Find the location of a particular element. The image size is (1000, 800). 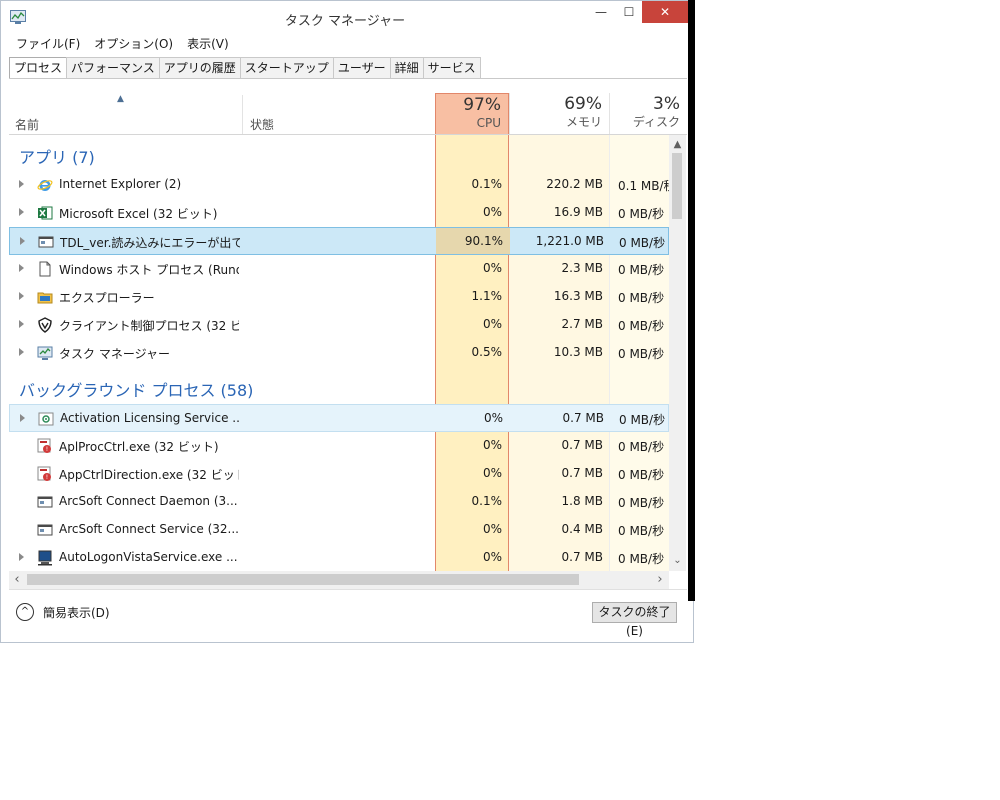

tab-app-history: アプリの履歴 is located at coordinates (199, 68).